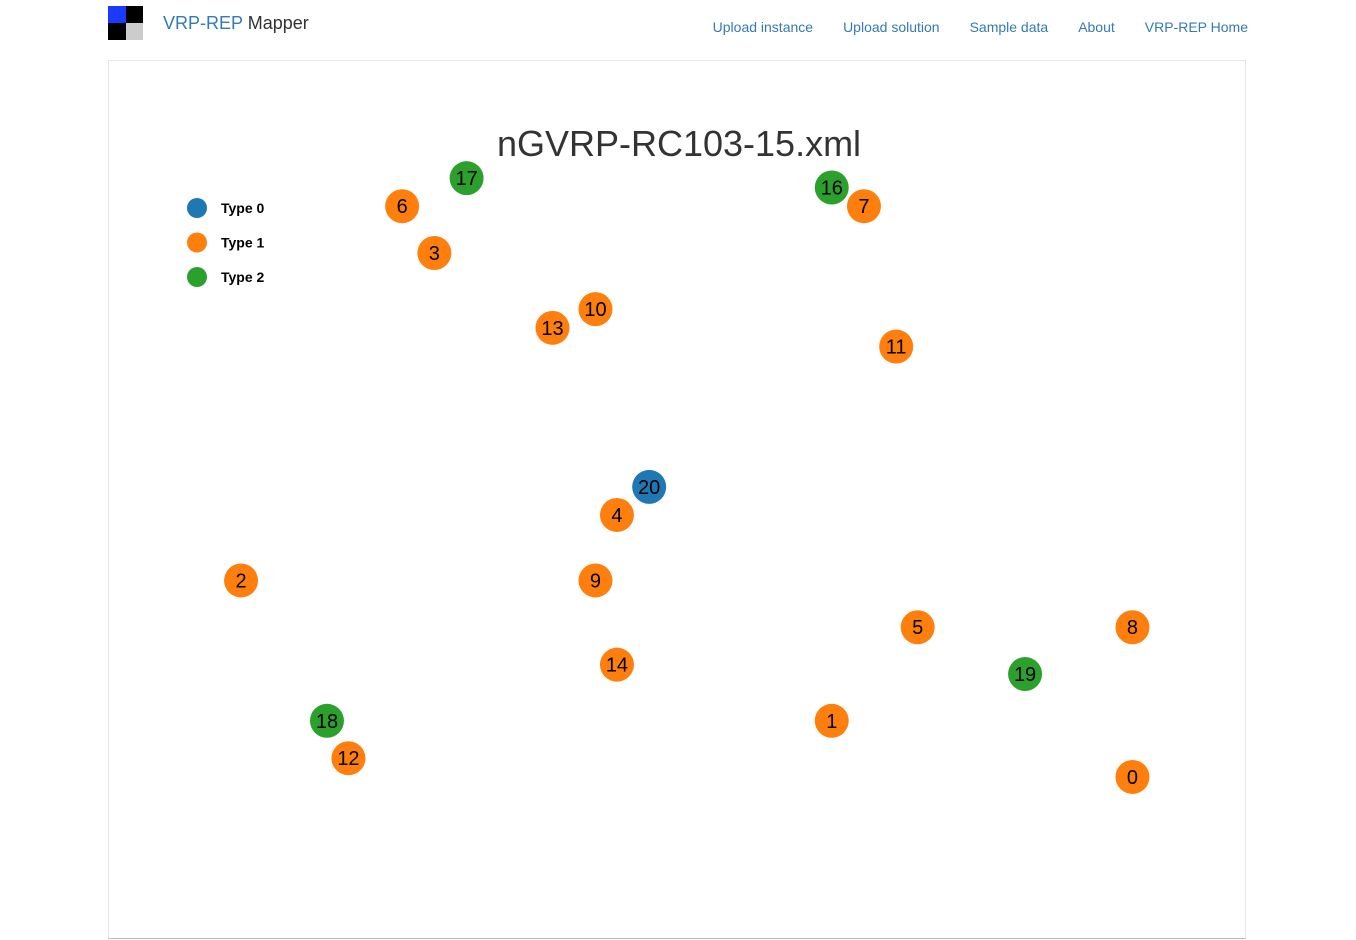 The width and height of the screenshot is (1356, 940). What do you see at coordinates (327, 722) in the screenshot?
I see `node-label: 18` at bounding box center [327, 722].